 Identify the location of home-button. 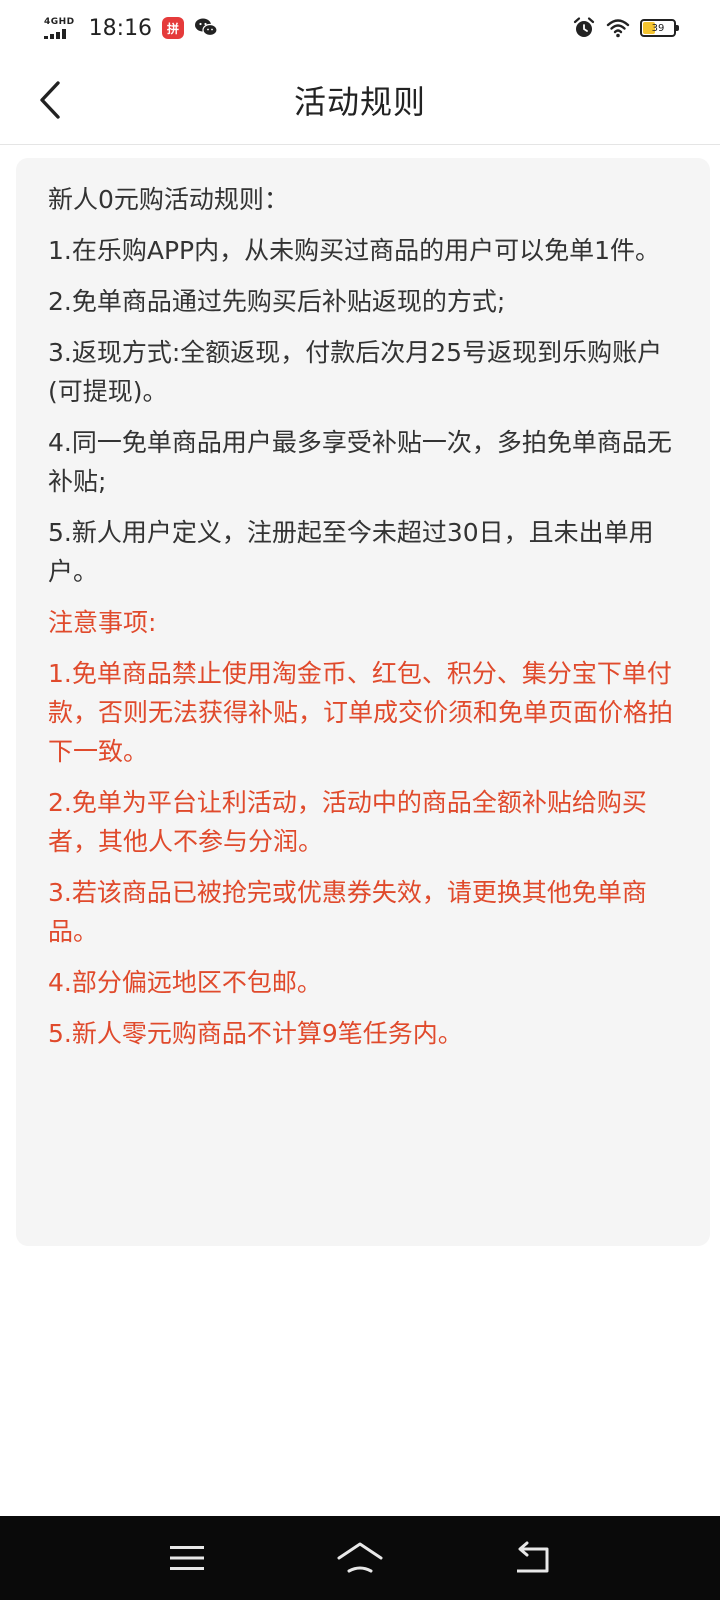
(360, 1558).